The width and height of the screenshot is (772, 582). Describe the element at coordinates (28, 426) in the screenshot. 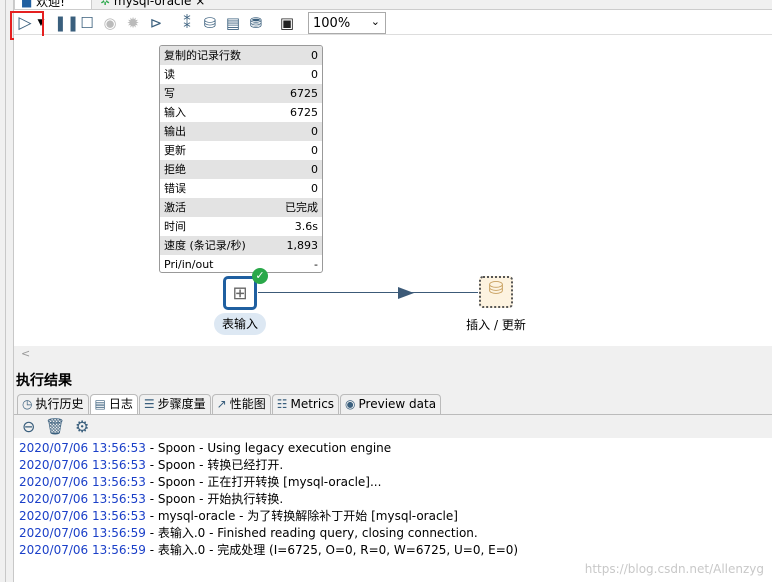

I see `clear-icon: ⊖` at that location.